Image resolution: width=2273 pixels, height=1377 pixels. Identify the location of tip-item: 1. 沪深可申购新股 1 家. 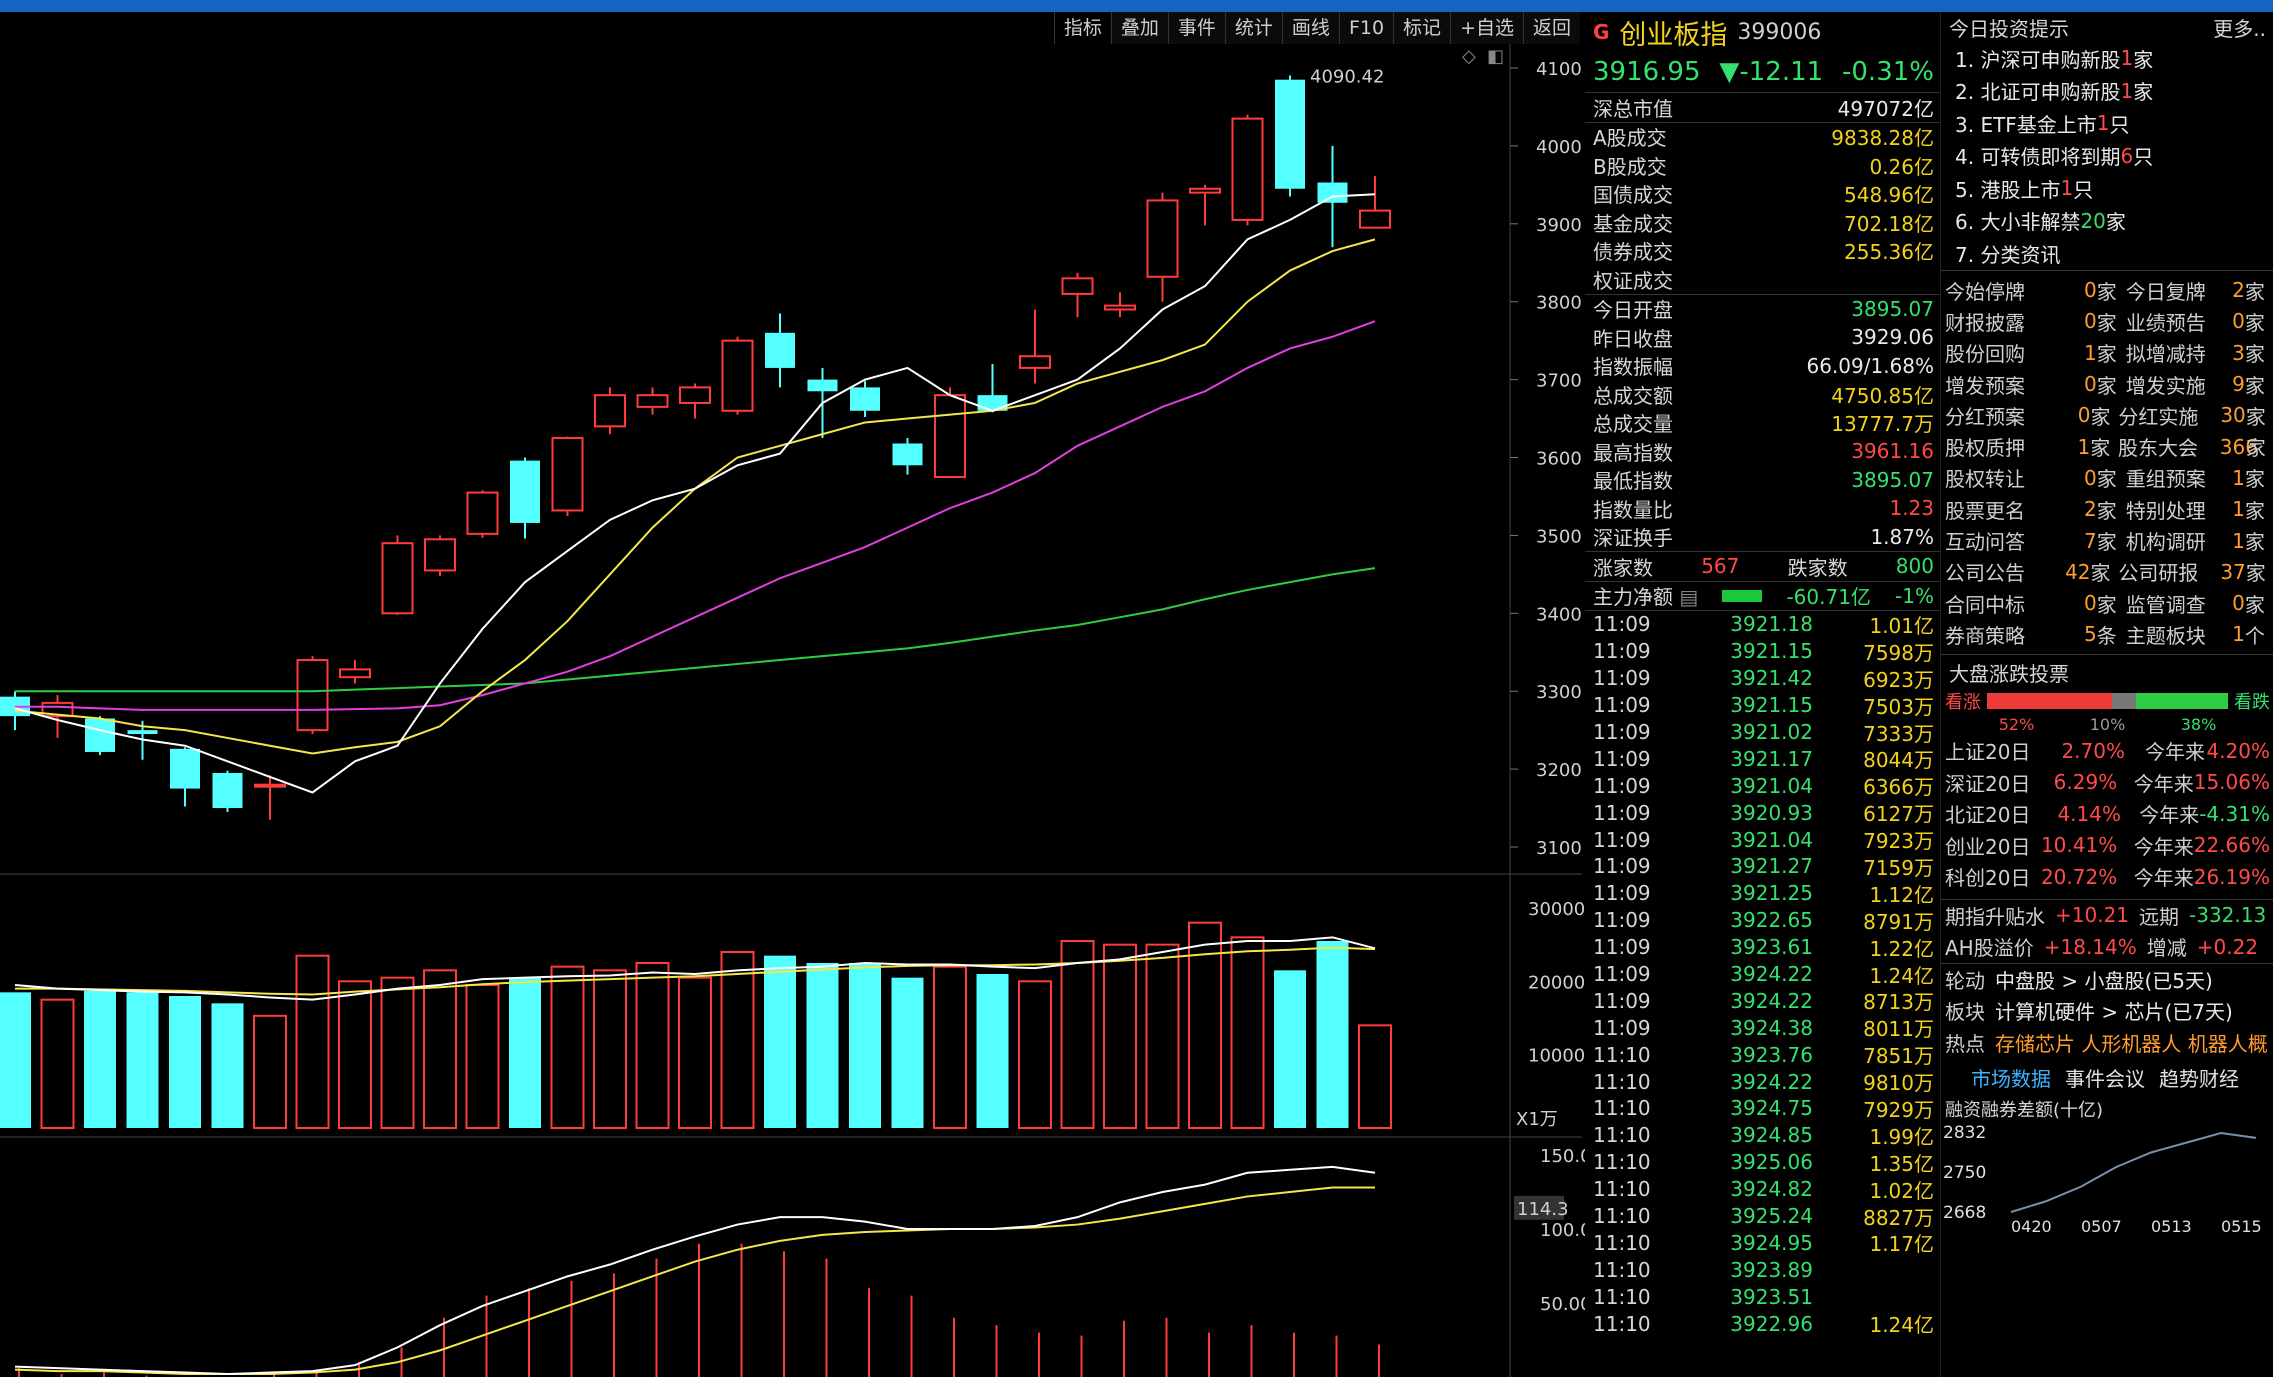
(2107, 58).